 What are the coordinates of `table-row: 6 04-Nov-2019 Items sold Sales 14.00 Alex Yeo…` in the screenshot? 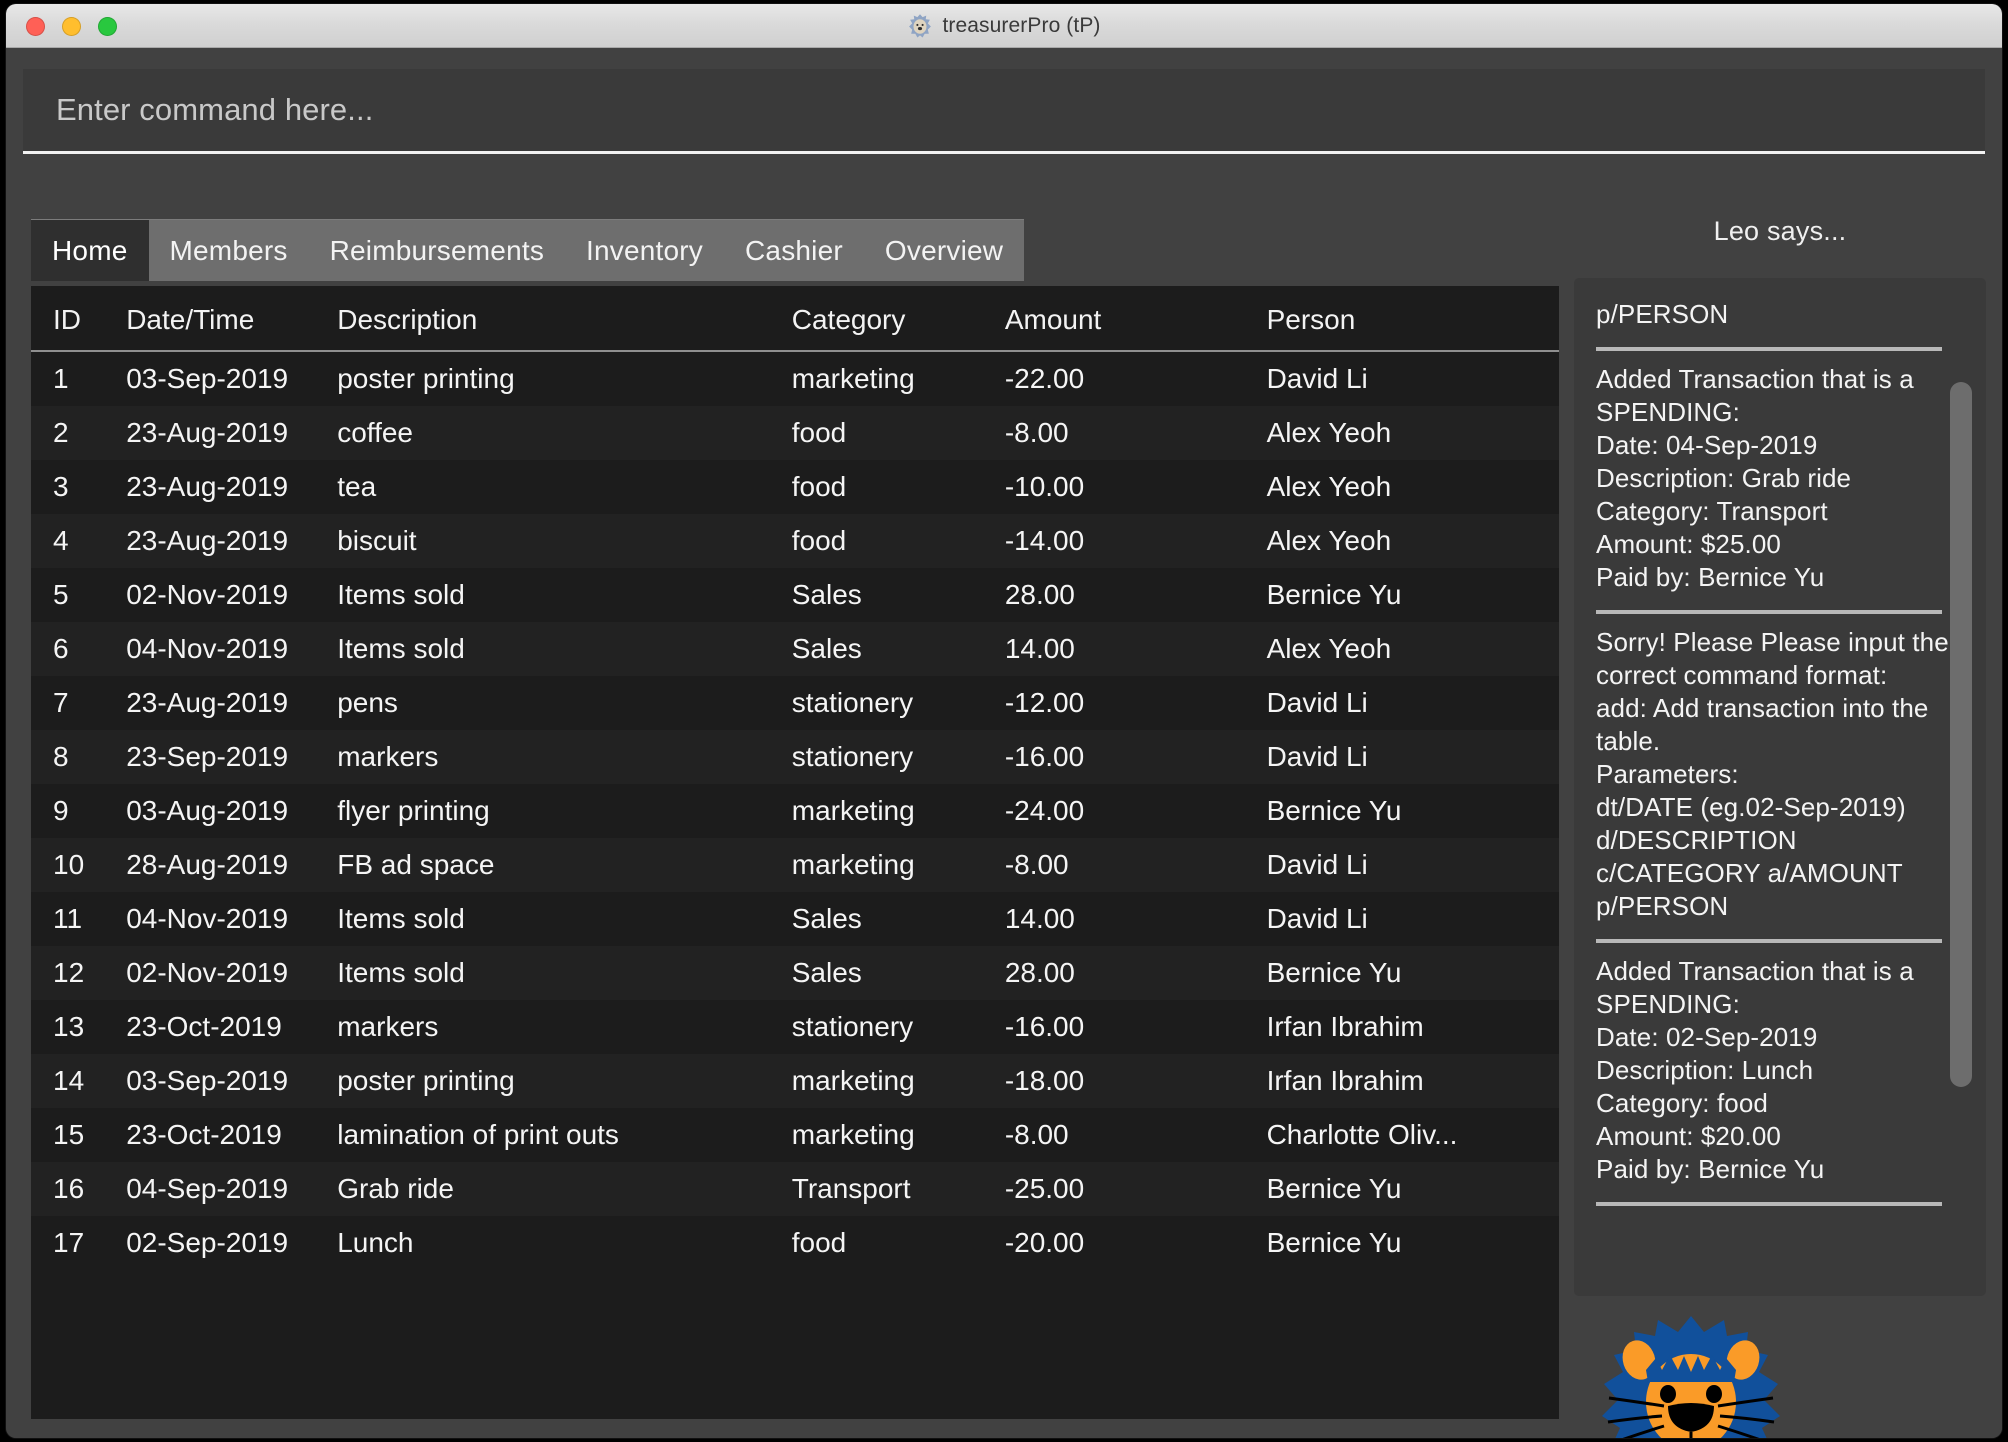 It's located at (795, 649).